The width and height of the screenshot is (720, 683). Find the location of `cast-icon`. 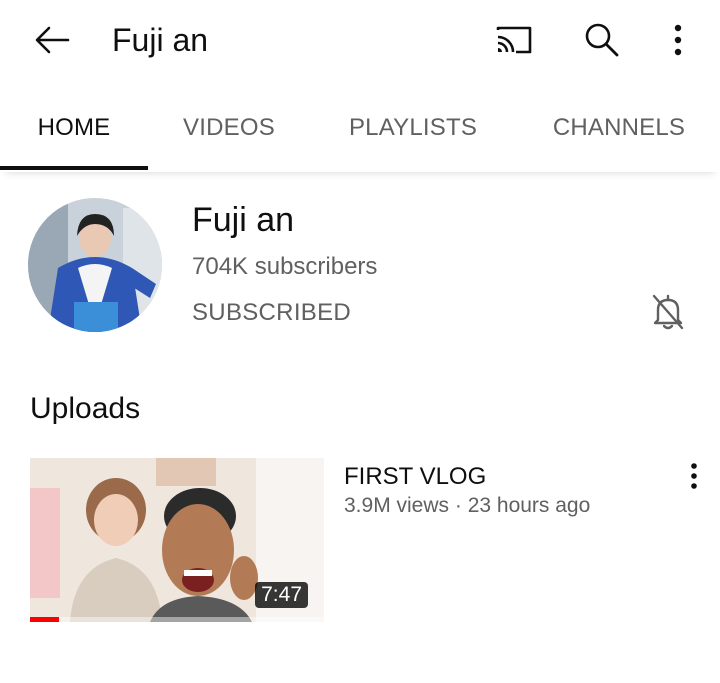

cast-icon is located at coordinates (514, 40).